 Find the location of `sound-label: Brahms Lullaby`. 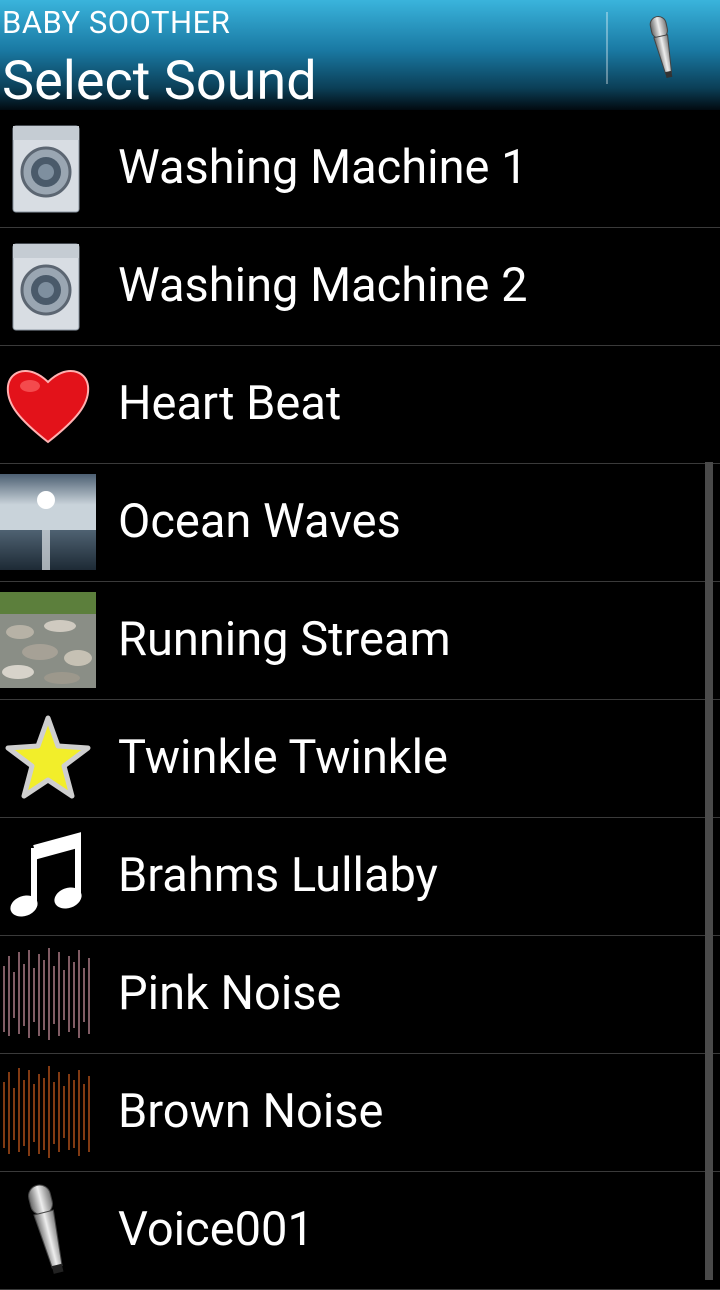

sound-label: Brahms Lullaby is located at coordinates (278, 875).